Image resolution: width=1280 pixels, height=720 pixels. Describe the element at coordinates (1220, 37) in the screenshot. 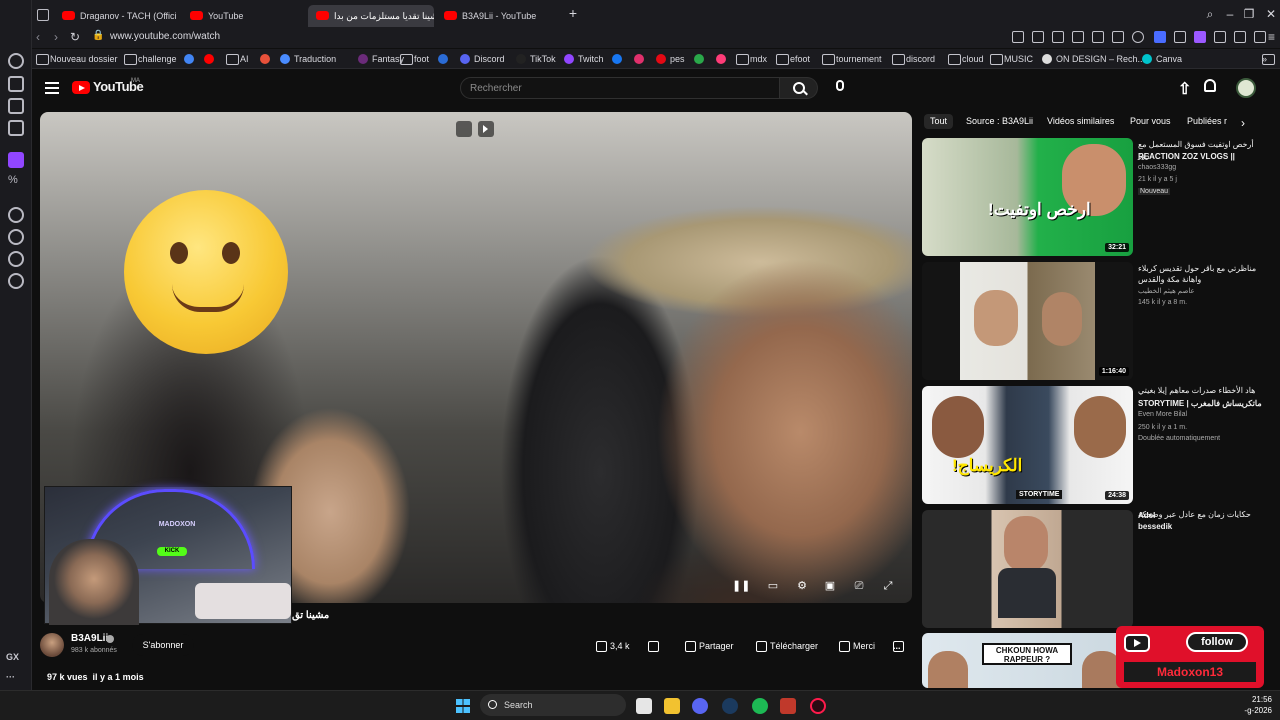

I see `wallet-icon` at that location.